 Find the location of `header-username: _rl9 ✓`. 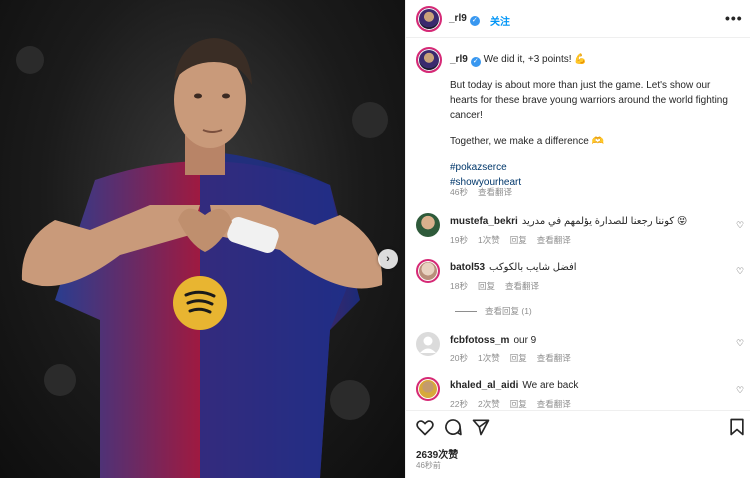

header-username: _rl9 ✓ is located at coordinates (464, 19).